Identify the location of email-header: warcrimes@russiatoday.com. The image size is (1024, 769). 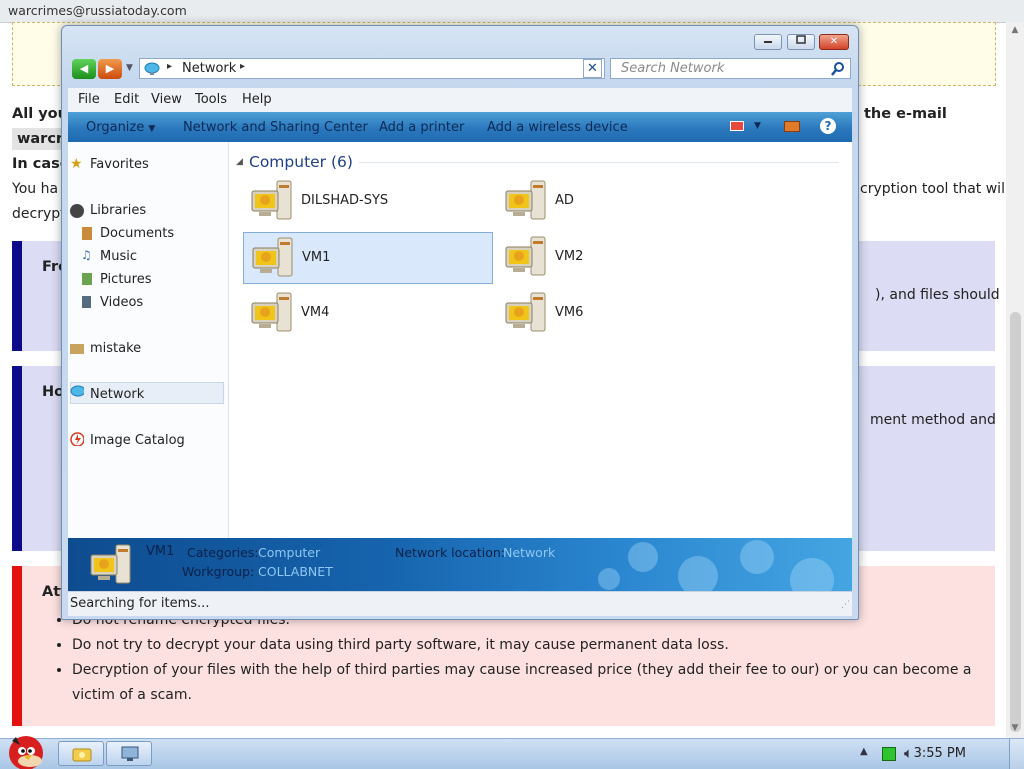
(97, 10).